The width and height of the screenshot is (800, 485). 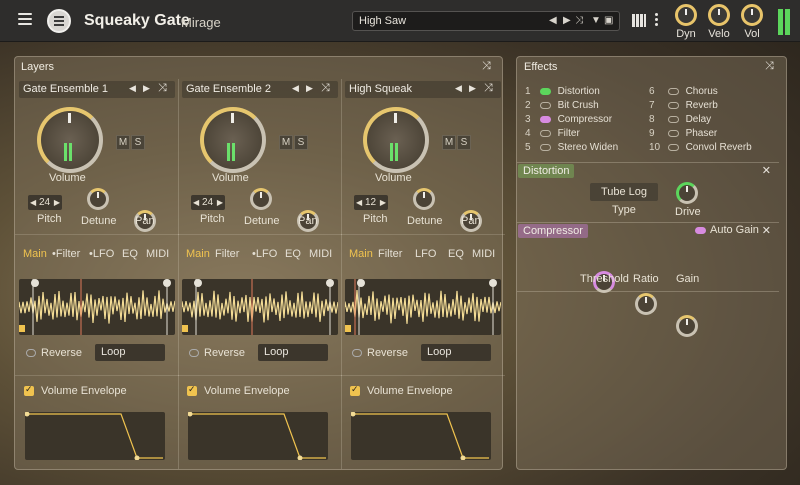 What do you see at coordinates (687, 193) in the screenshot?
I see `drive-knob` at bounding box center [687, 193].